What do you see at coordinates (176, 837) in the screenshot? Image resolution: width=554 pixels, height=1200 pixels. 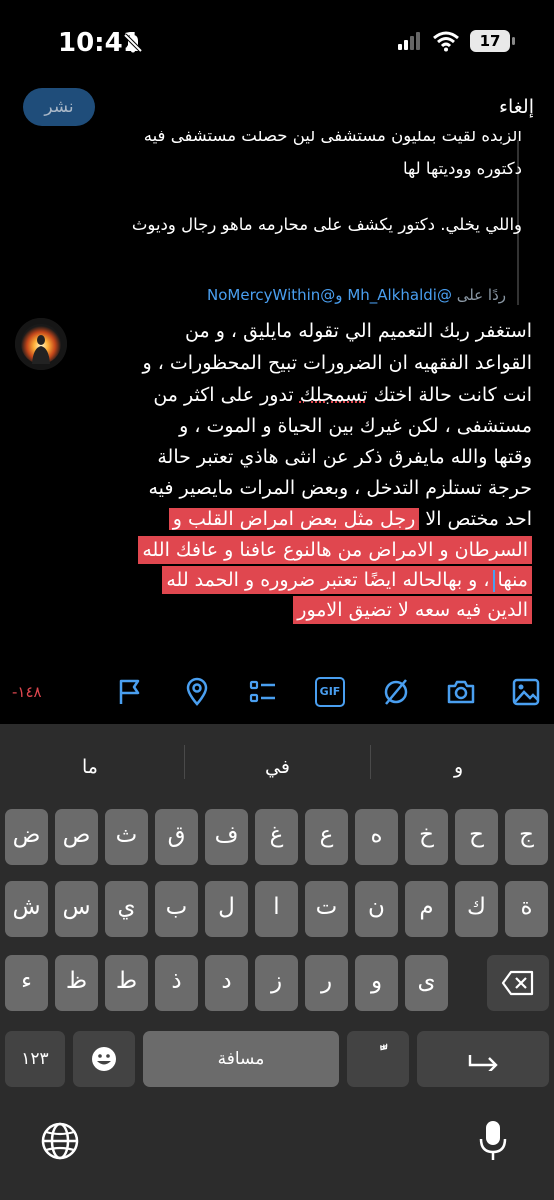 I see `key: ق` at bounding box center [176, 837].